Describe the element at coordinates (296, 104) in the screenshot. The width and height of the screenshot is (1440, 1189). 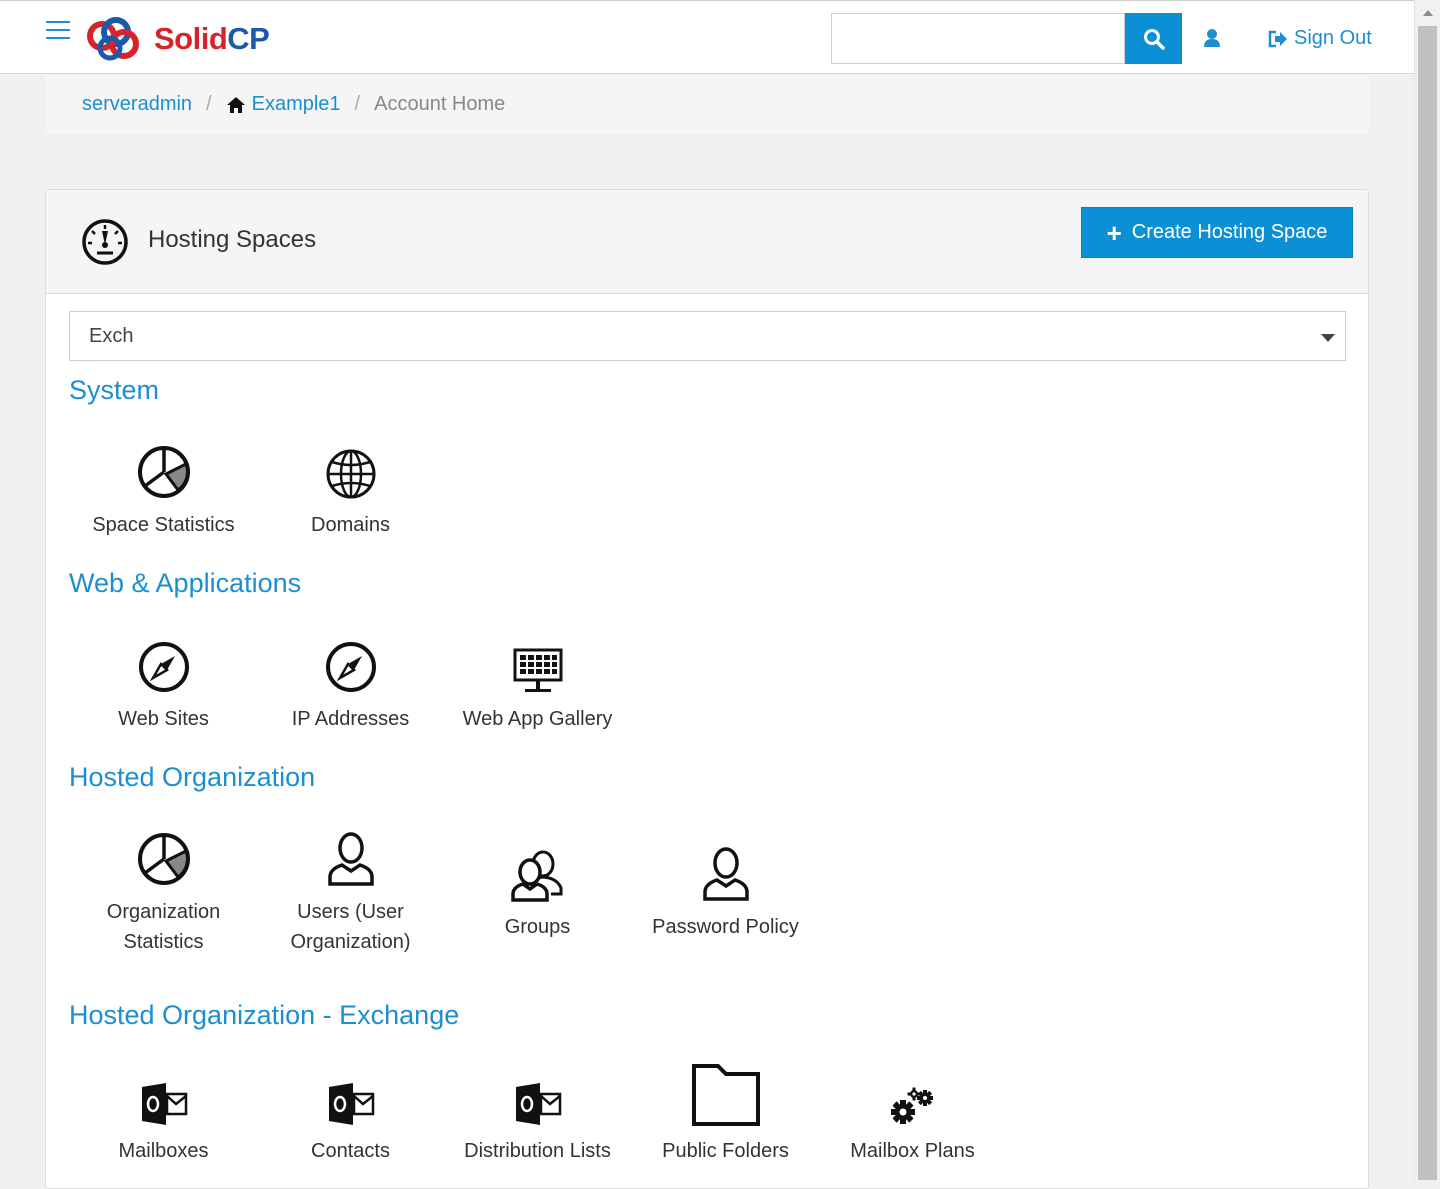
I see `breadcrumb-customer-label: Example1` at that location.